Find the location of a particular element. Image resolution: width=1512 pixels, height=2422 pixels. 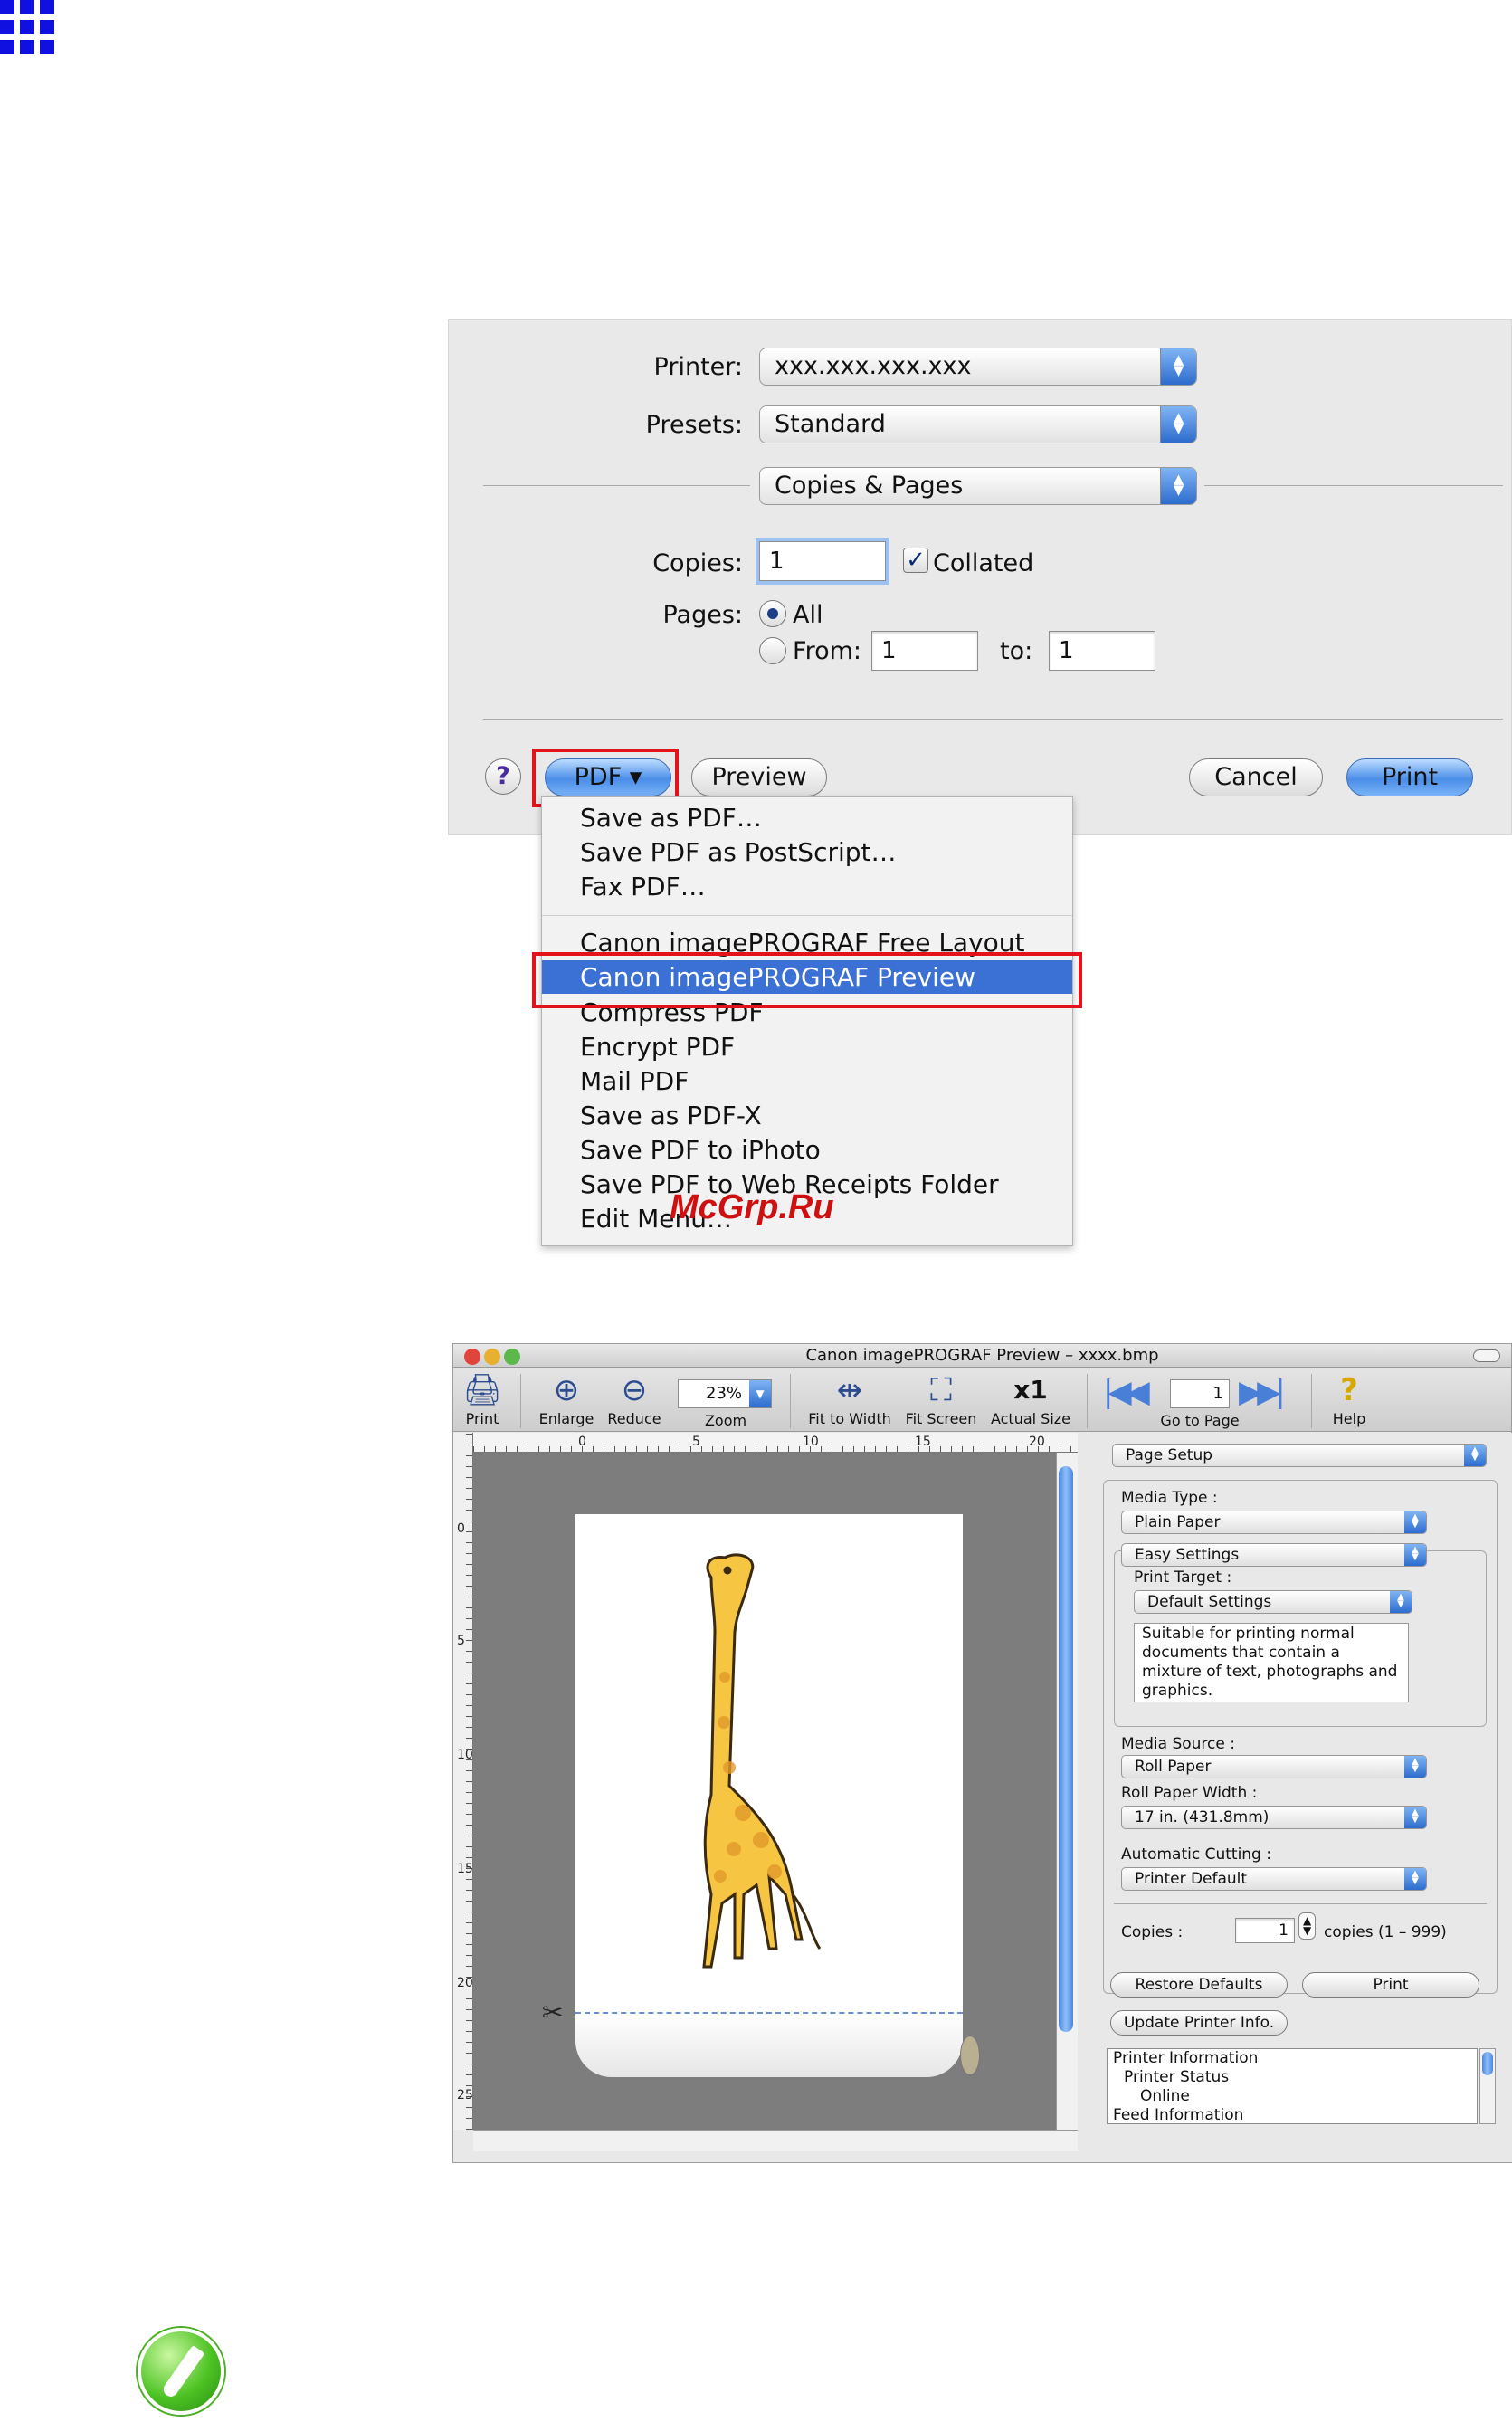

reduce-button: ⊖ Reduce is located at coordinates (635, 1398).